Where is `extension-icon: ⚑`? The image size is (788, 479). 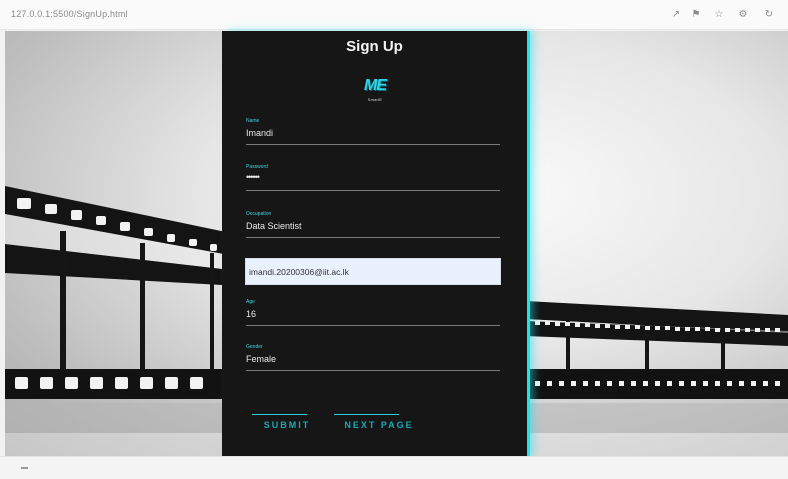
extension-icon: ⚑ is located at coordinates (696, 15).